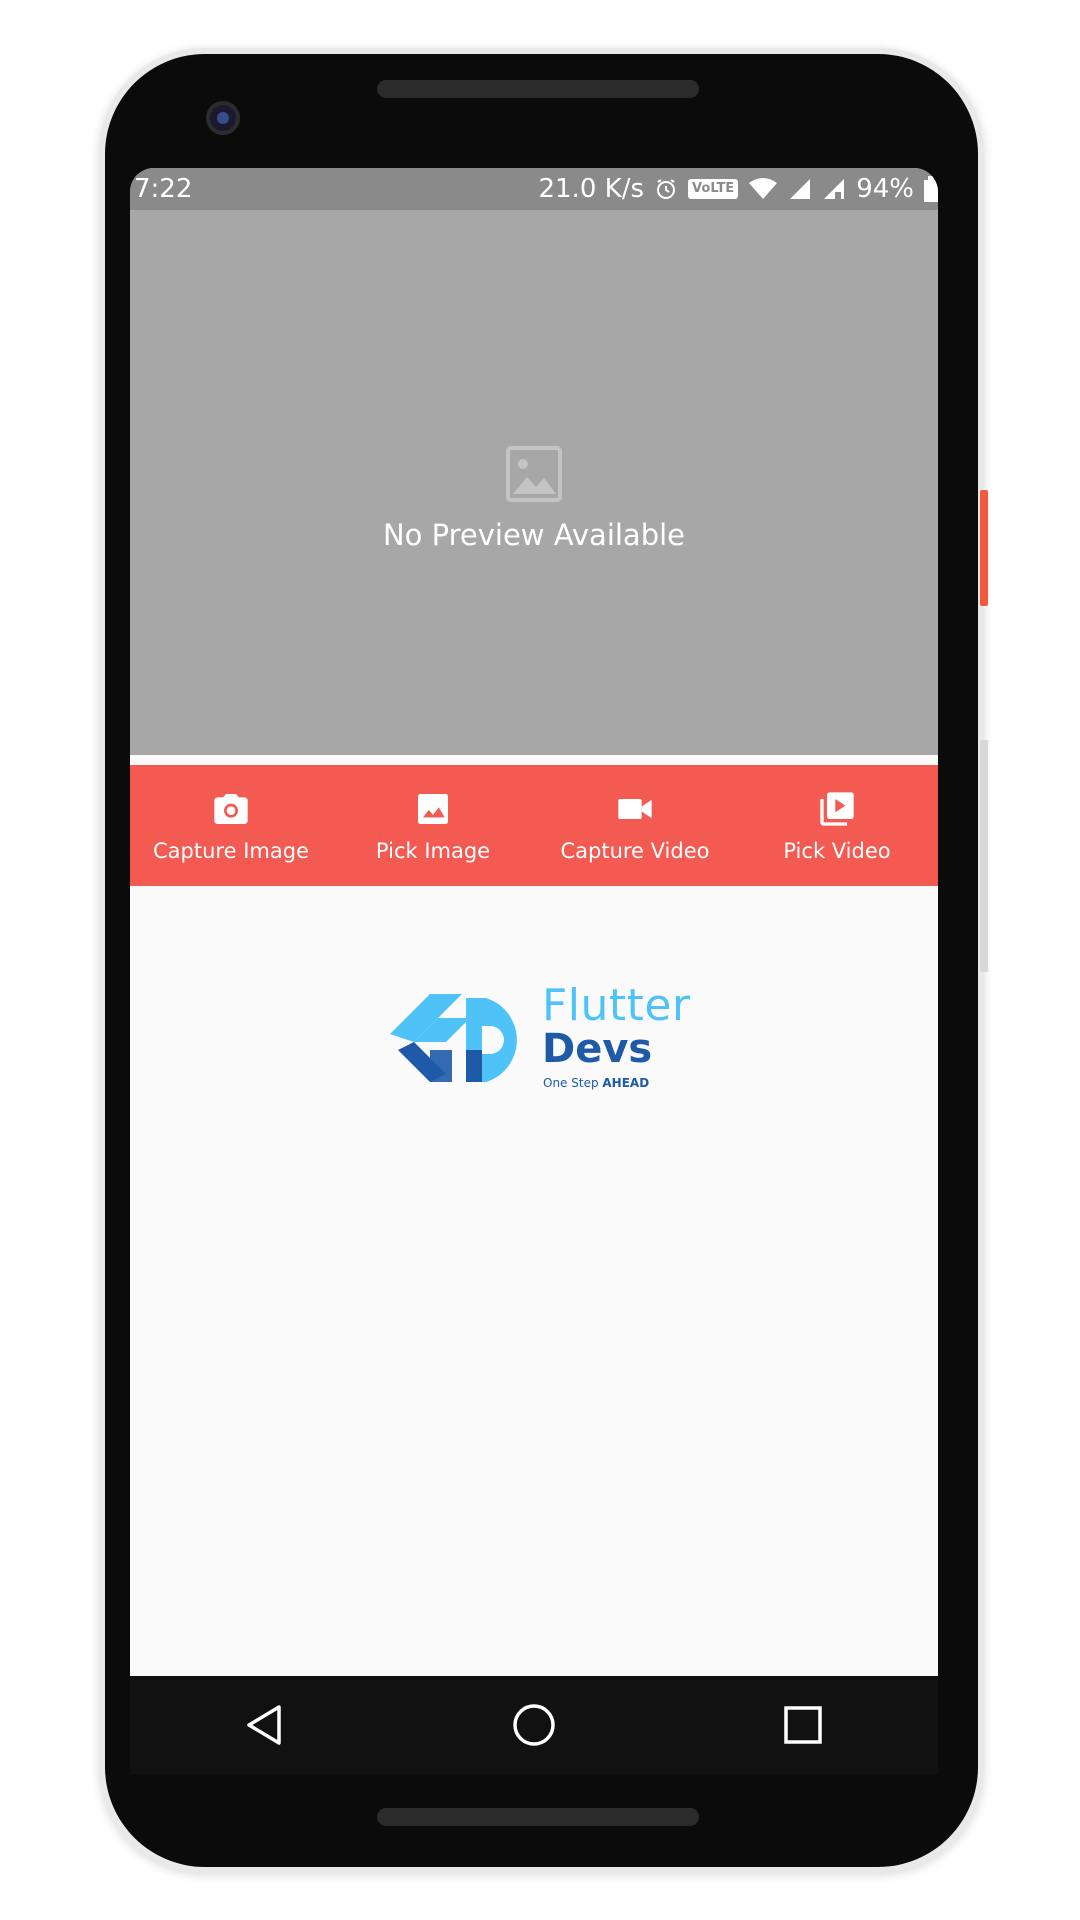 The image size is (1080, 1920). What do you see at coordinates (538, 89) in the screenshot?
I see `earpiece-speaker` at bounding box center [538, 89].